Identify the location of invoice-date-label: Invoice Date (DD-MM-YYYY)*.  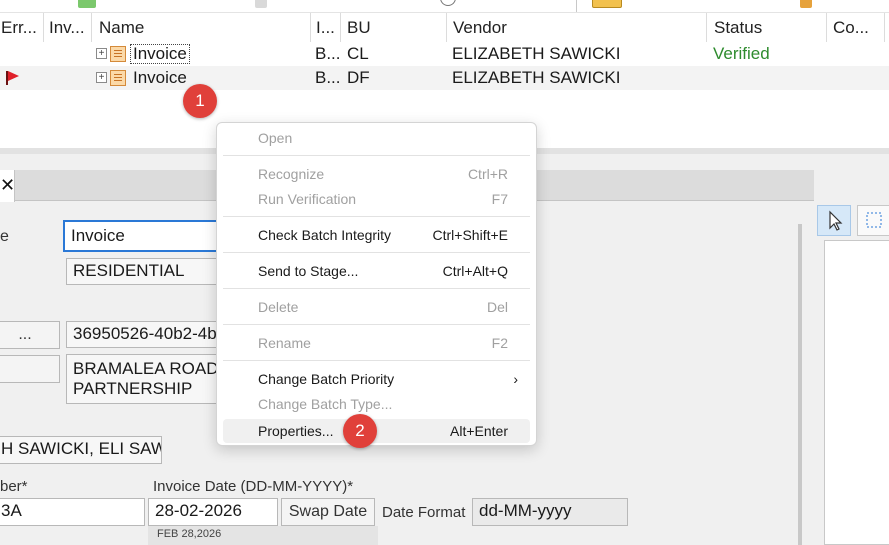
(253, 486).